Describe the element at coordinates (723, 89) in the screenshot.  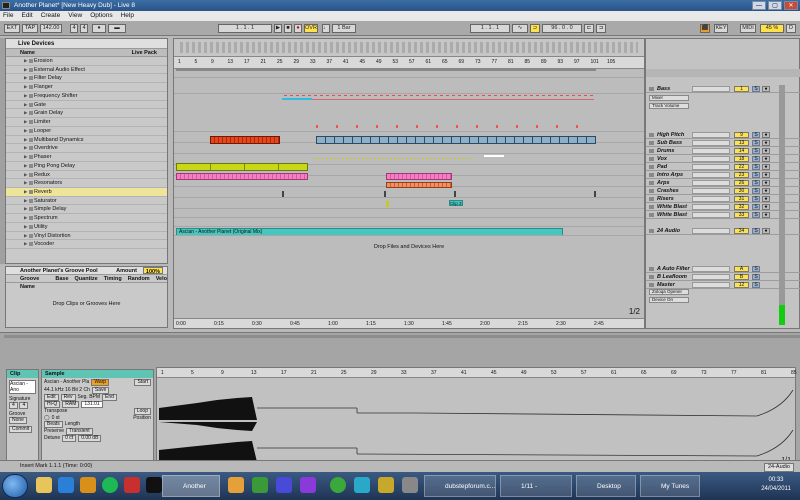
I see `track-header: Bass 1 S ●` at that location.